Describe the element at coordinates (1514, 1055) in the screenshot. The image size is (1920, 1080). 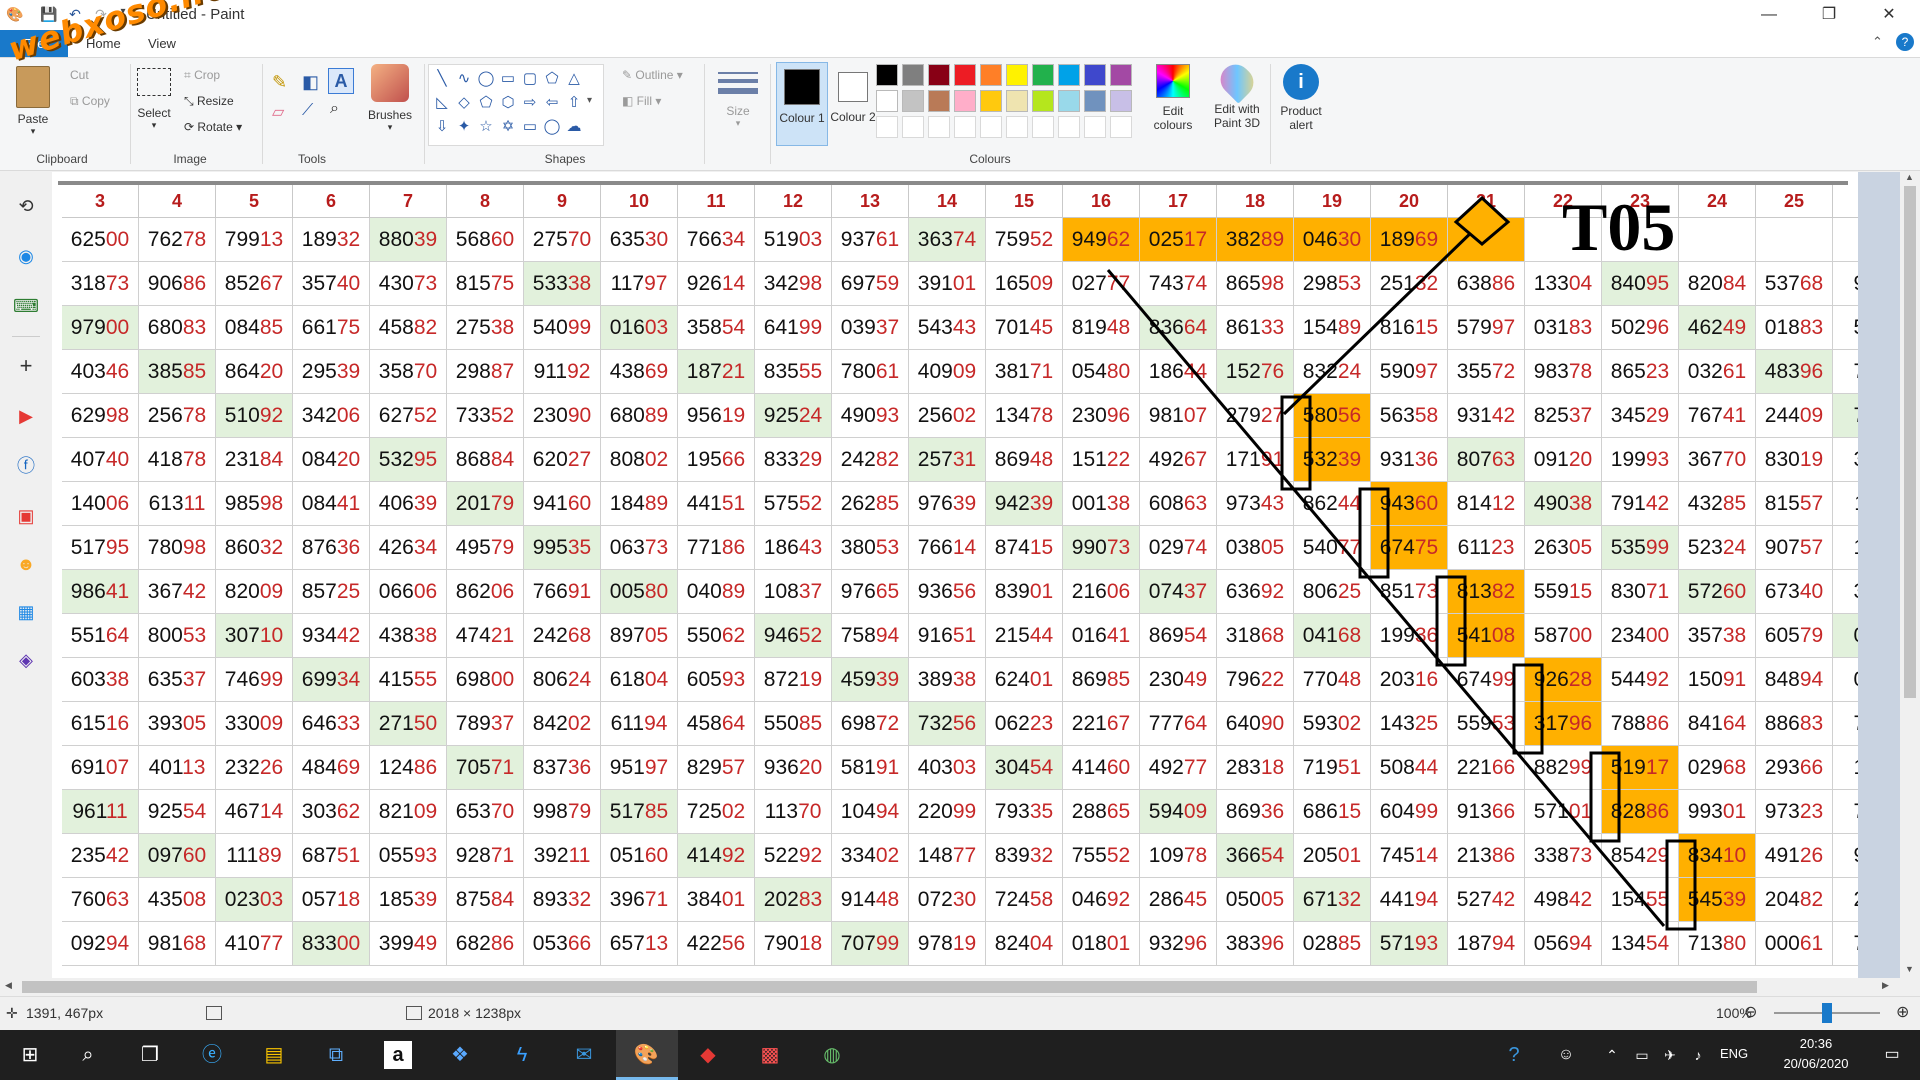
I see `help-tray-icon: ?` at that location.